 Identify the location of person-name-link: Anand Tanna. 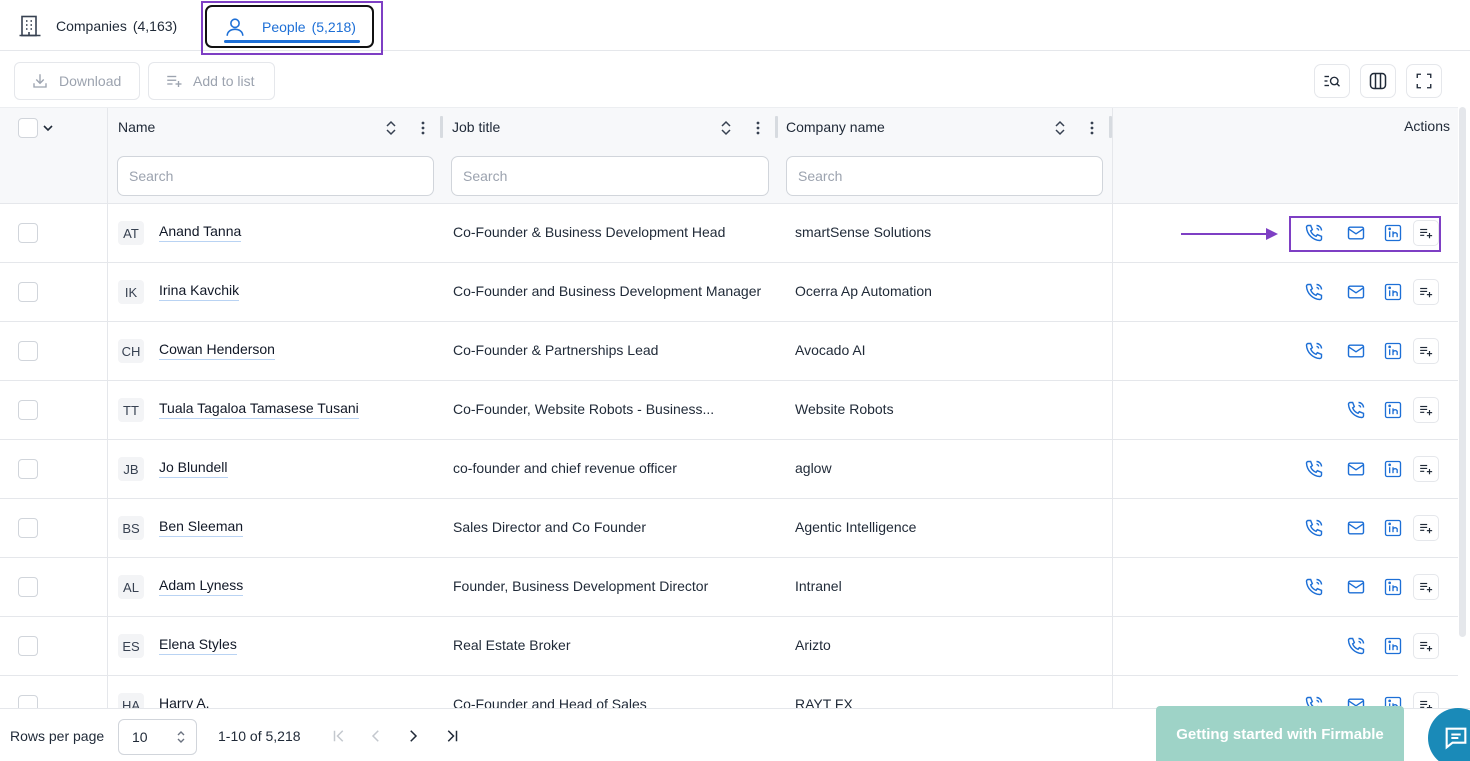
(200, 232).